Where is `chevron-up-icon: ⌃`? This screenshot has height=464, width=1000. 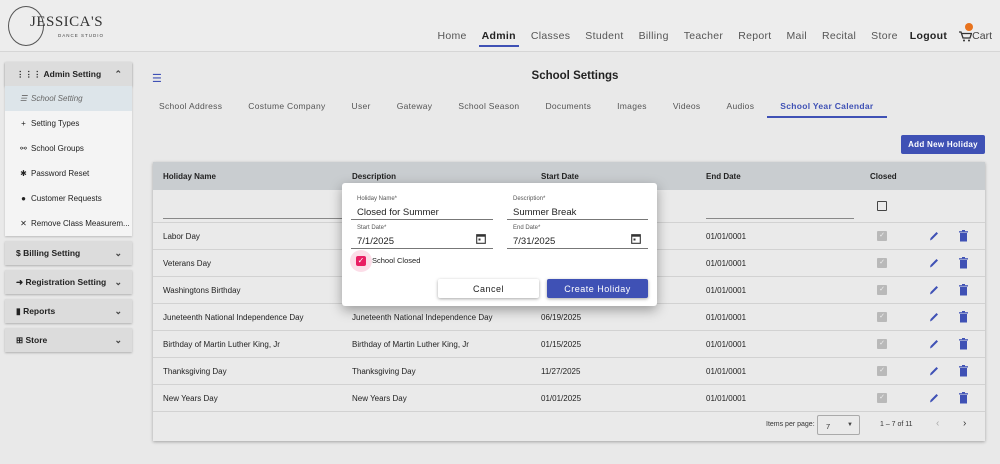 chevron-up-icon: ⌃ is located at coordinates (118, 73).